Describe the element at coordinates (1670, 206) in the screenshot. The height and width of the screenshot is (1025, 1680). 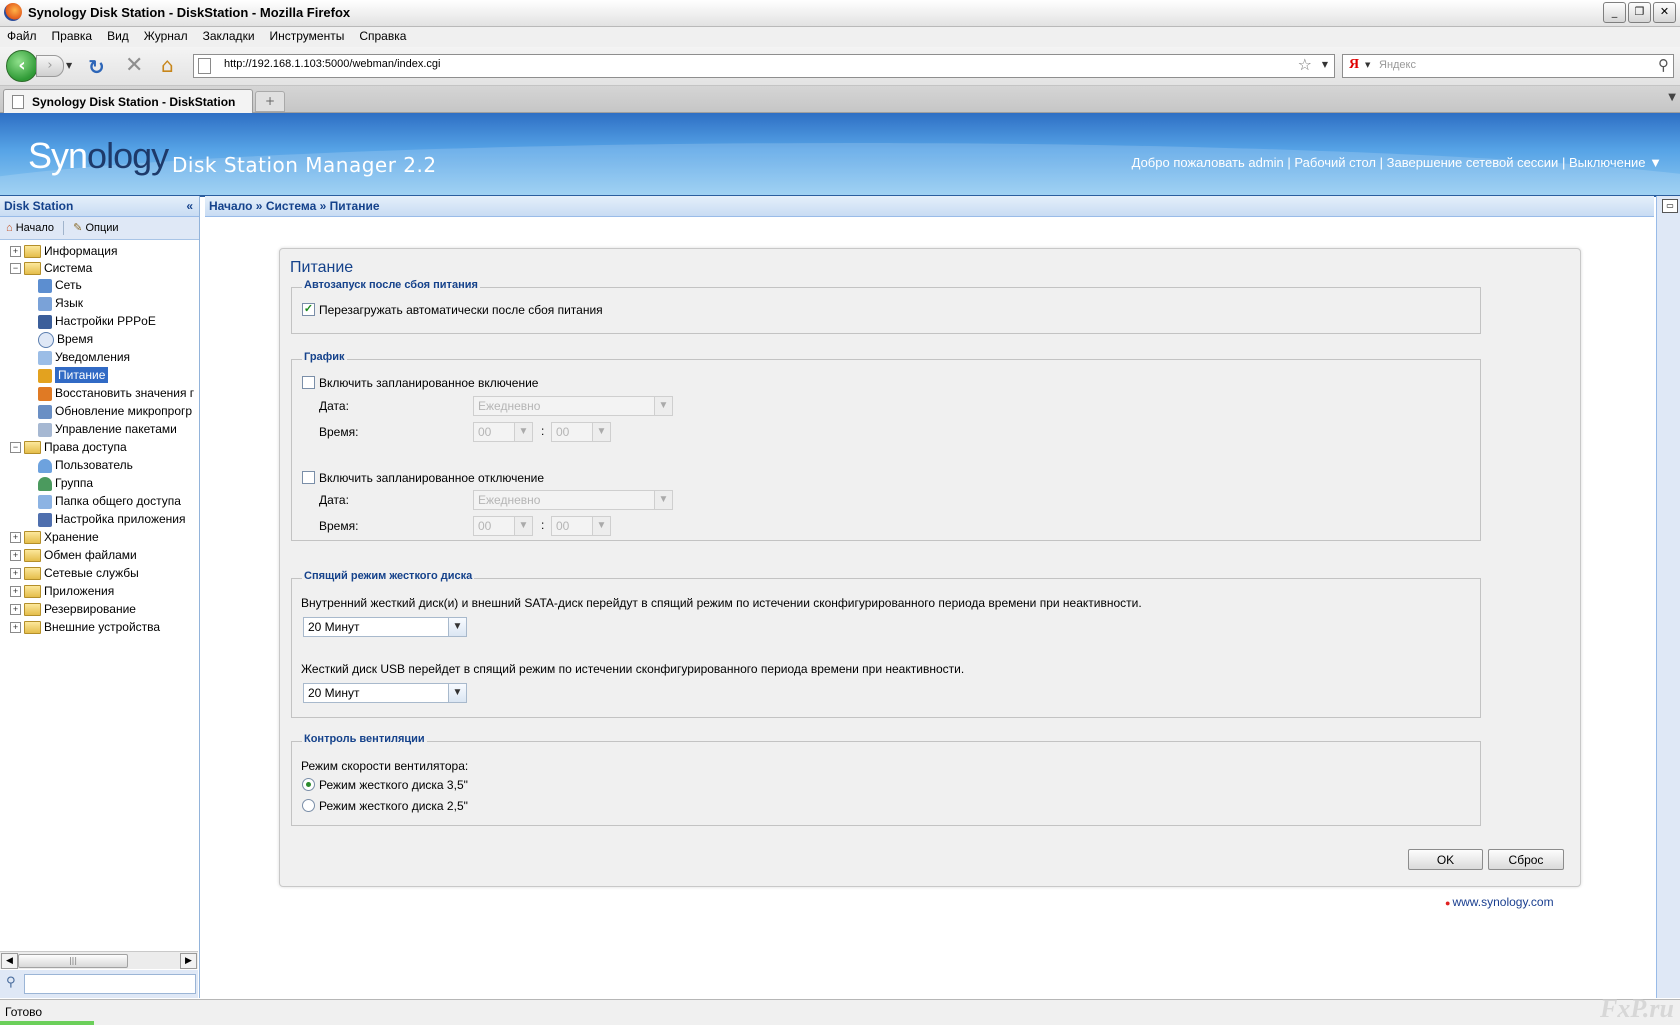
I see `help-book-icon: ▭` at that location.